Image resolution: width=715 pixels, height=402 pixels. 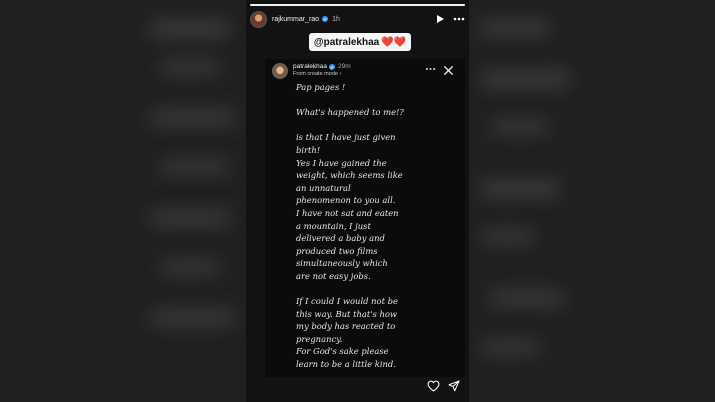 I want to click on note-line: my body has reacted to, so click(x=346, y=326).